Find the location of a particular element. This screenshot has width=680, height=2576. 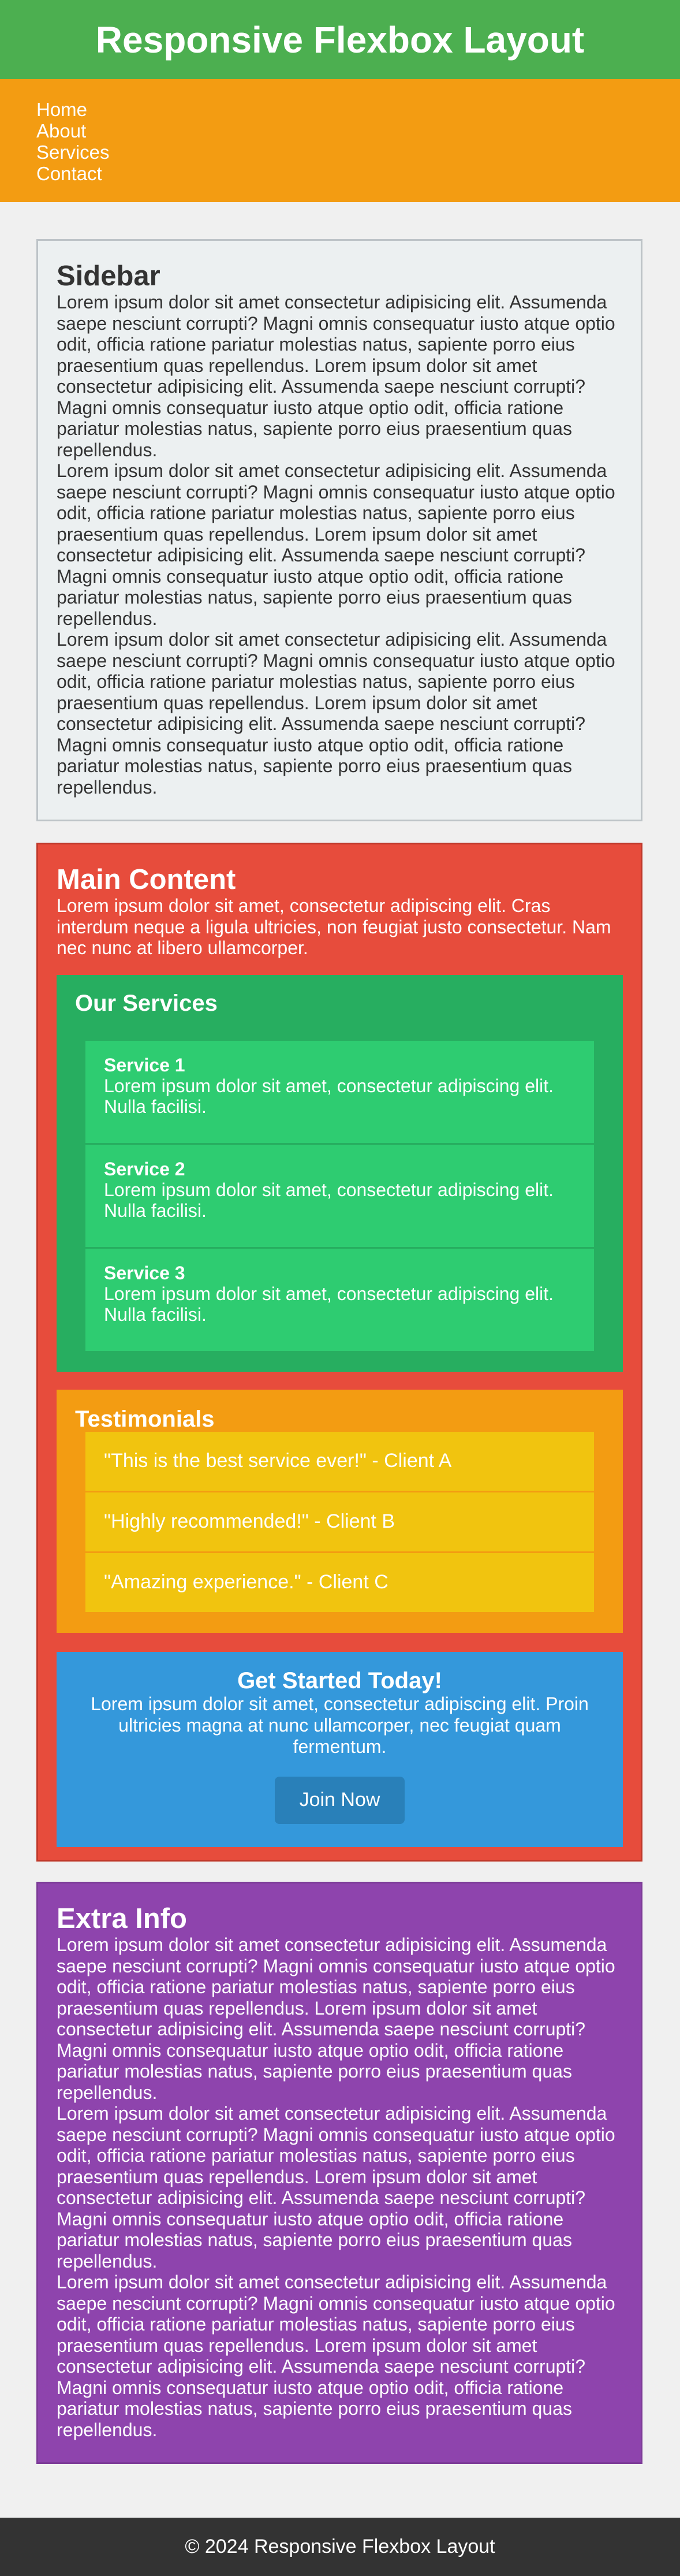

nav-link-about: About is located at coordinates (340, 131).